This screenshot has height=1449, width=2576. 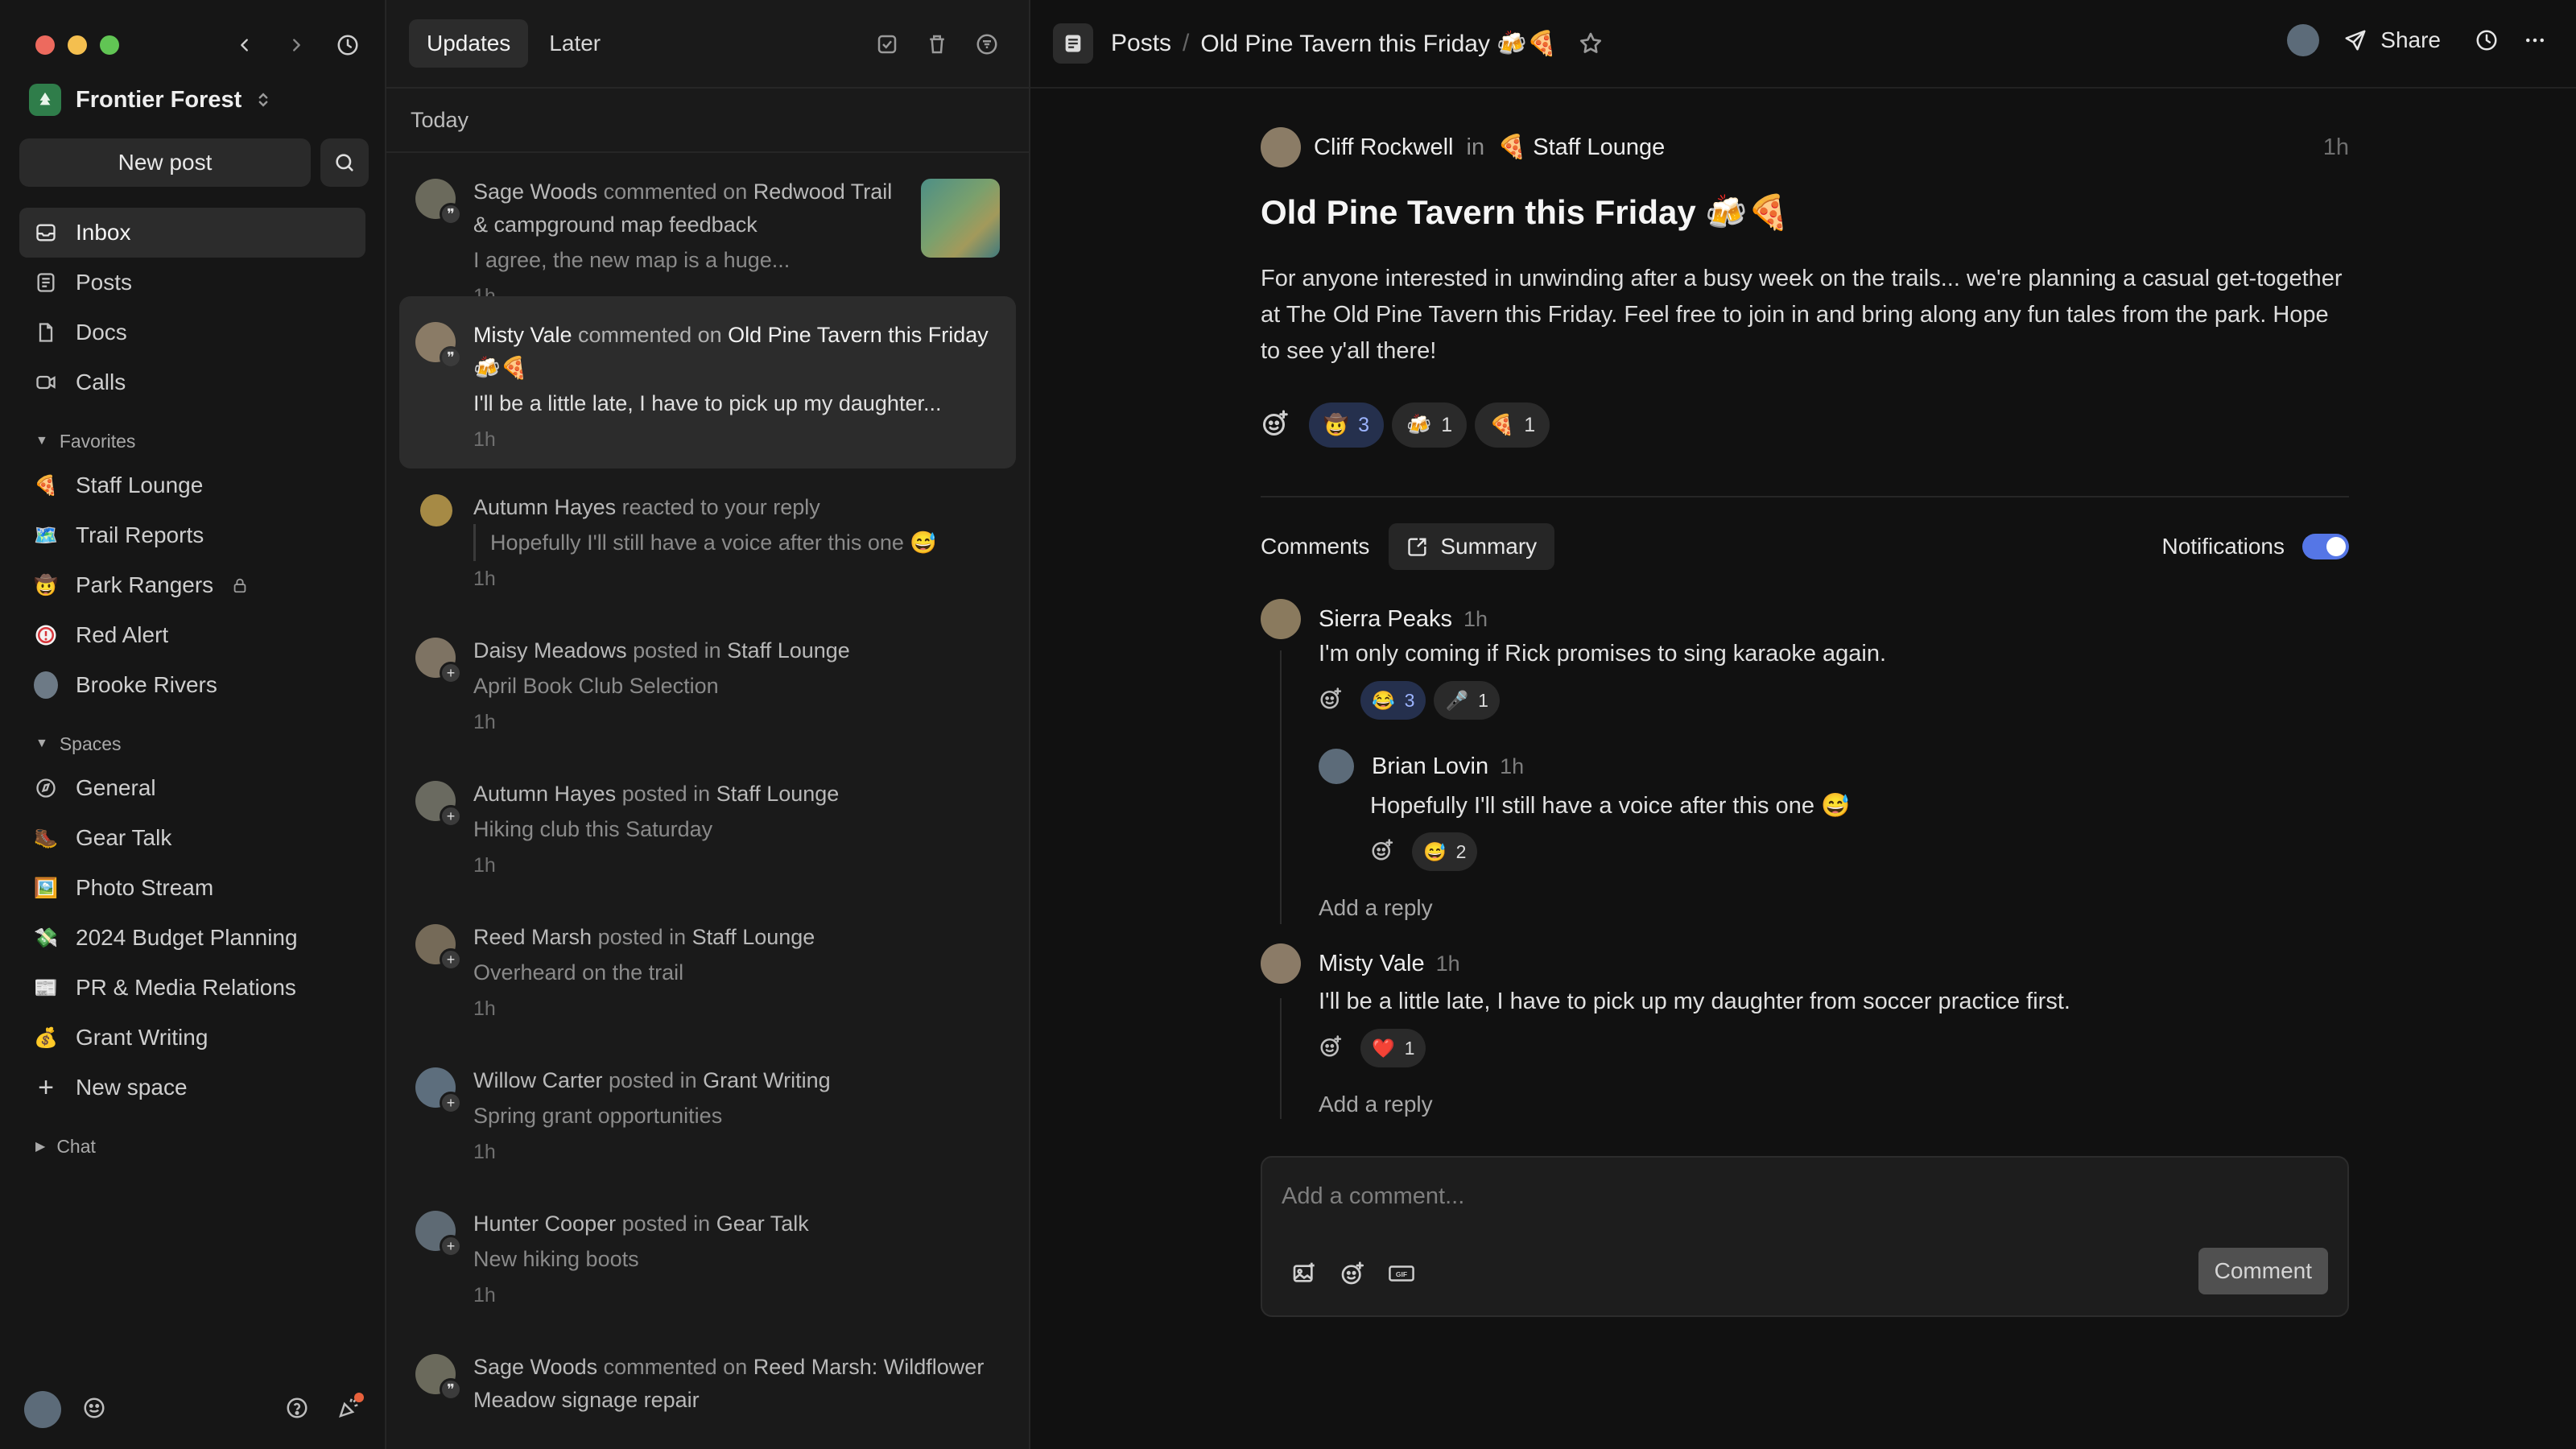 What do you see at coordinates (987, 44) in the screenshot?
I see `filter-icon` at bounding box center [987, 44].